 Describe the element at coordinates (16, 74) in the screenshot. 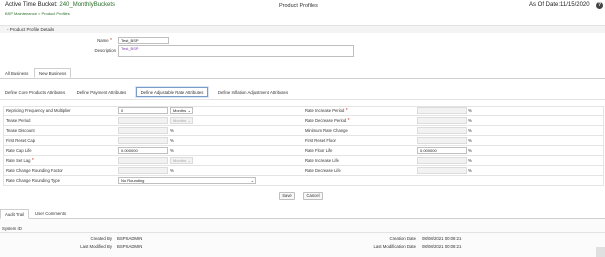

I see `tab-all-business: All Business` at that location.